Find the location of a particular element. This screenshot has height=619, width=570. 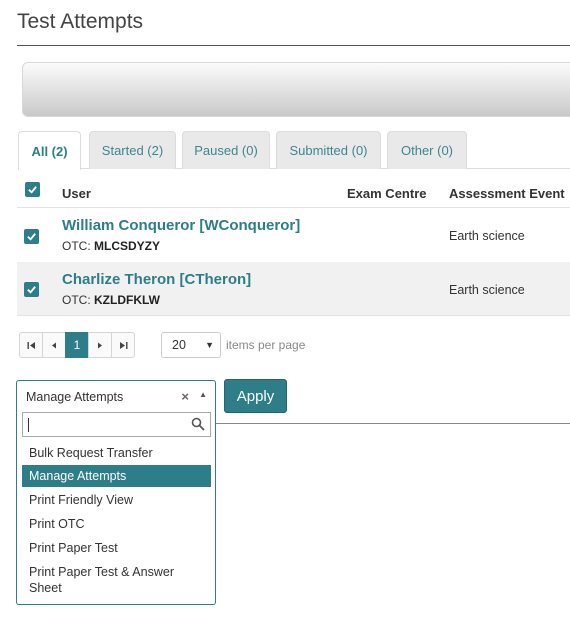

page-title: Test Attempts is located at coordinates (80, 21).